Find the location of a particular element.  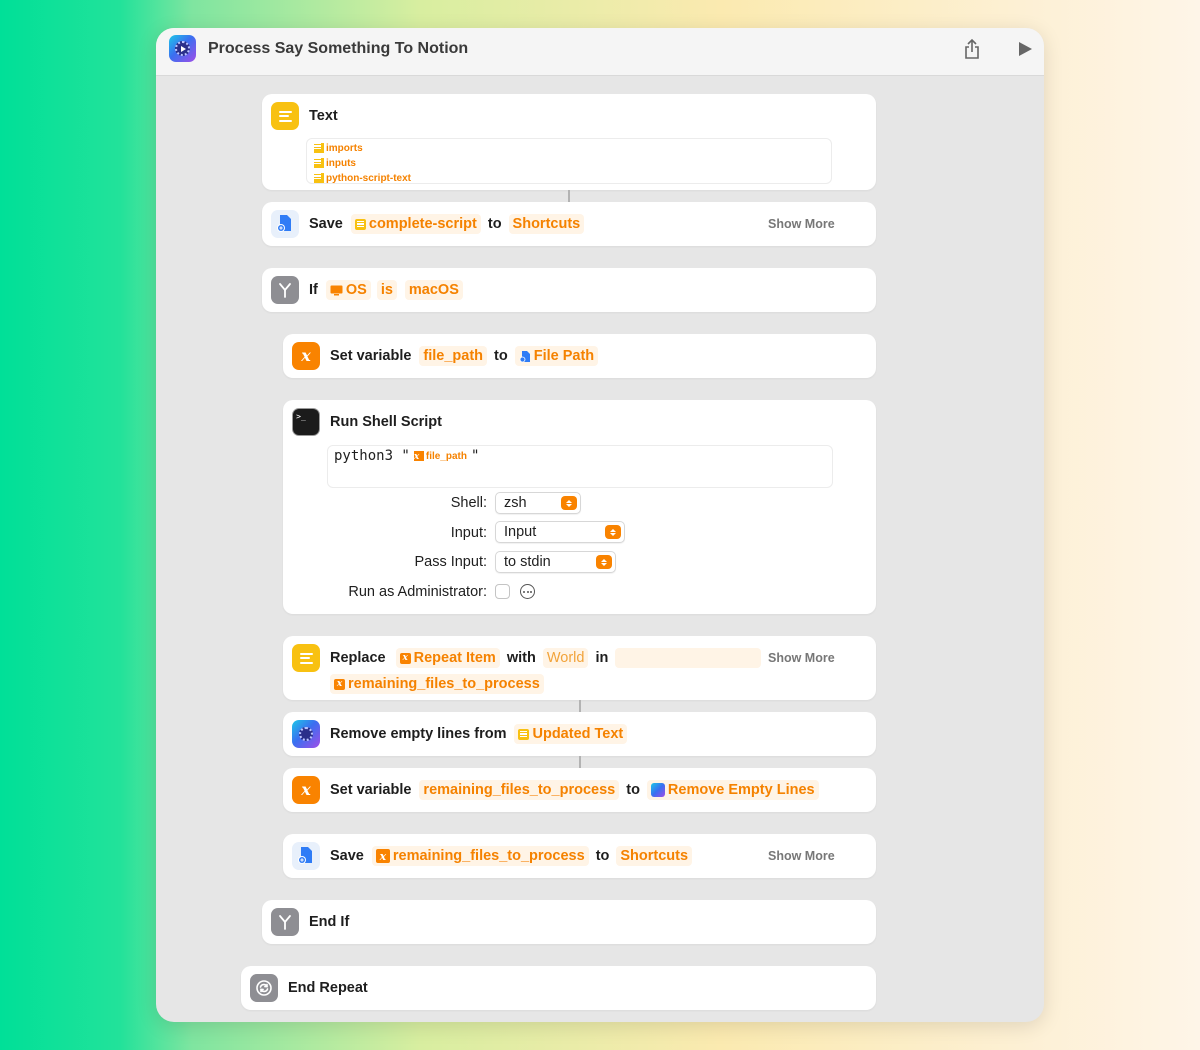

pass-input-param-label: Pass Input: is located at coordinates (450, 562).